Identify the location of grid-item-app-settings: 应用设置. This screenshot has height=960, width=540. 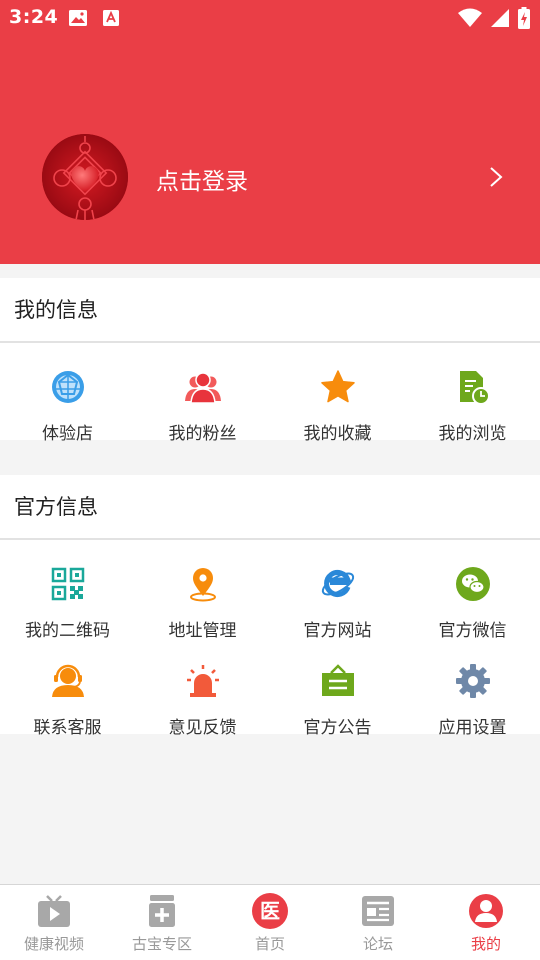
(472, 687).